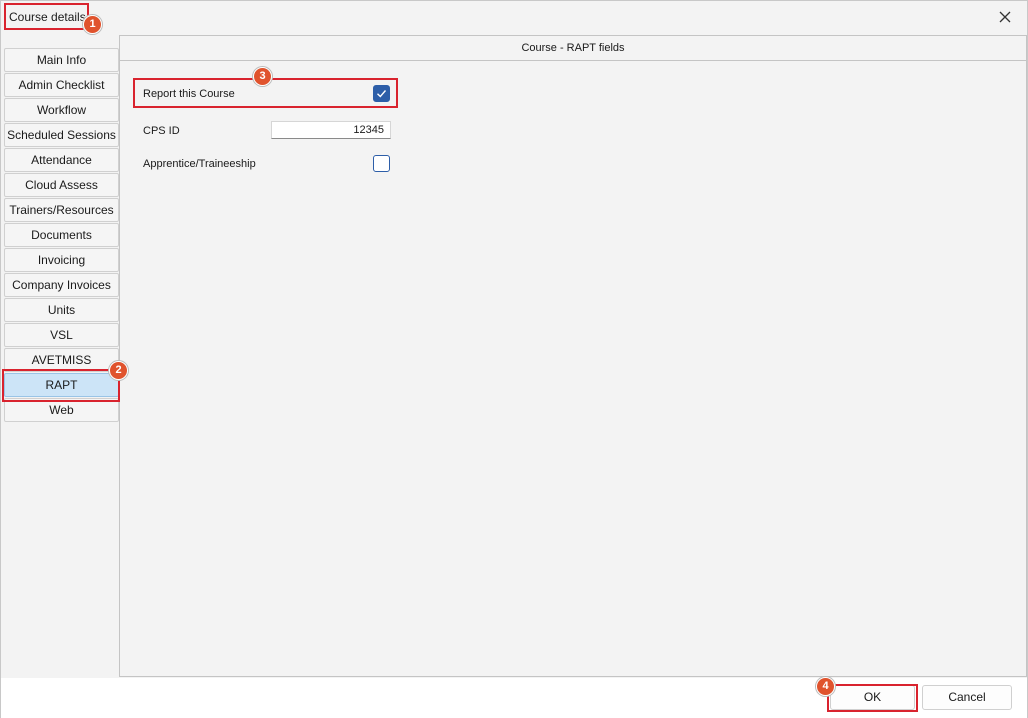  What do you see at coordinates (967, 697) in the screenshot?
I see `cancel-button: Cancel` at bounding box center [967, 697].